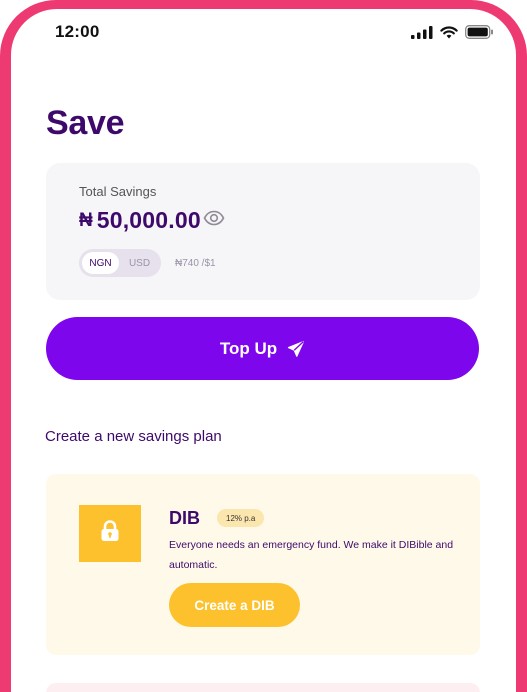 This screenshot has width=527, height=692. Describe the element at coordinates (296, 349) in the screenshot. I see `send-icon` at that location.